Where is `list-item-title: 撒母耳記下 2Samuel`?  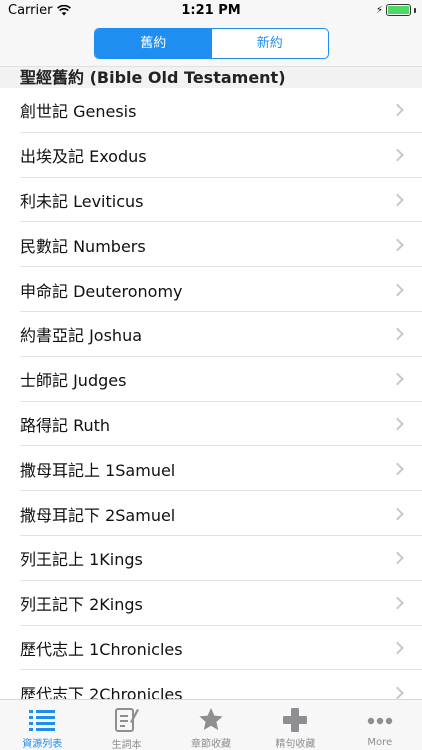 list-item-title: 撒母耳記下 2Samuel is located at coordinates (98, 515).